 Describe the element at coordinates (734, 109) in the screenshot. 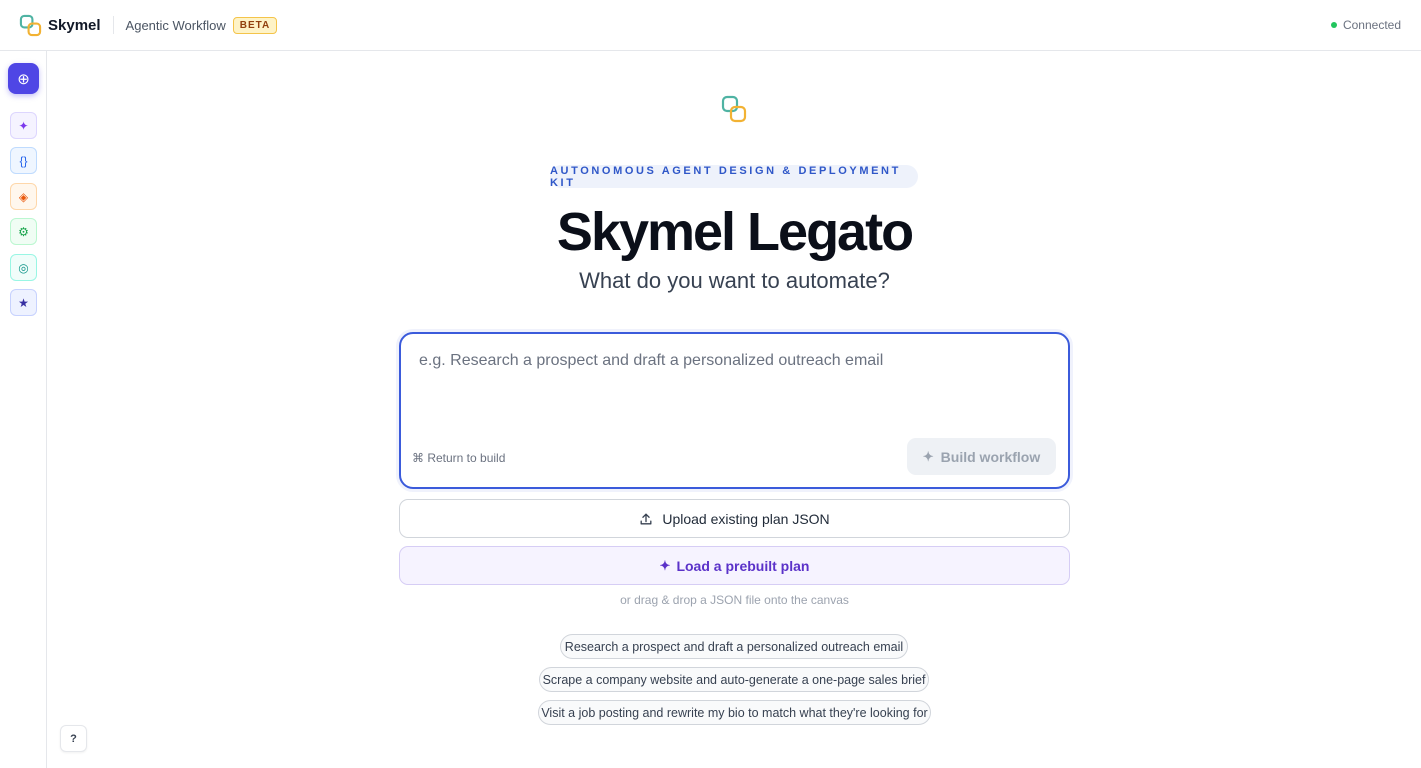

I see `skymel-hero-logo-icon` at that location.